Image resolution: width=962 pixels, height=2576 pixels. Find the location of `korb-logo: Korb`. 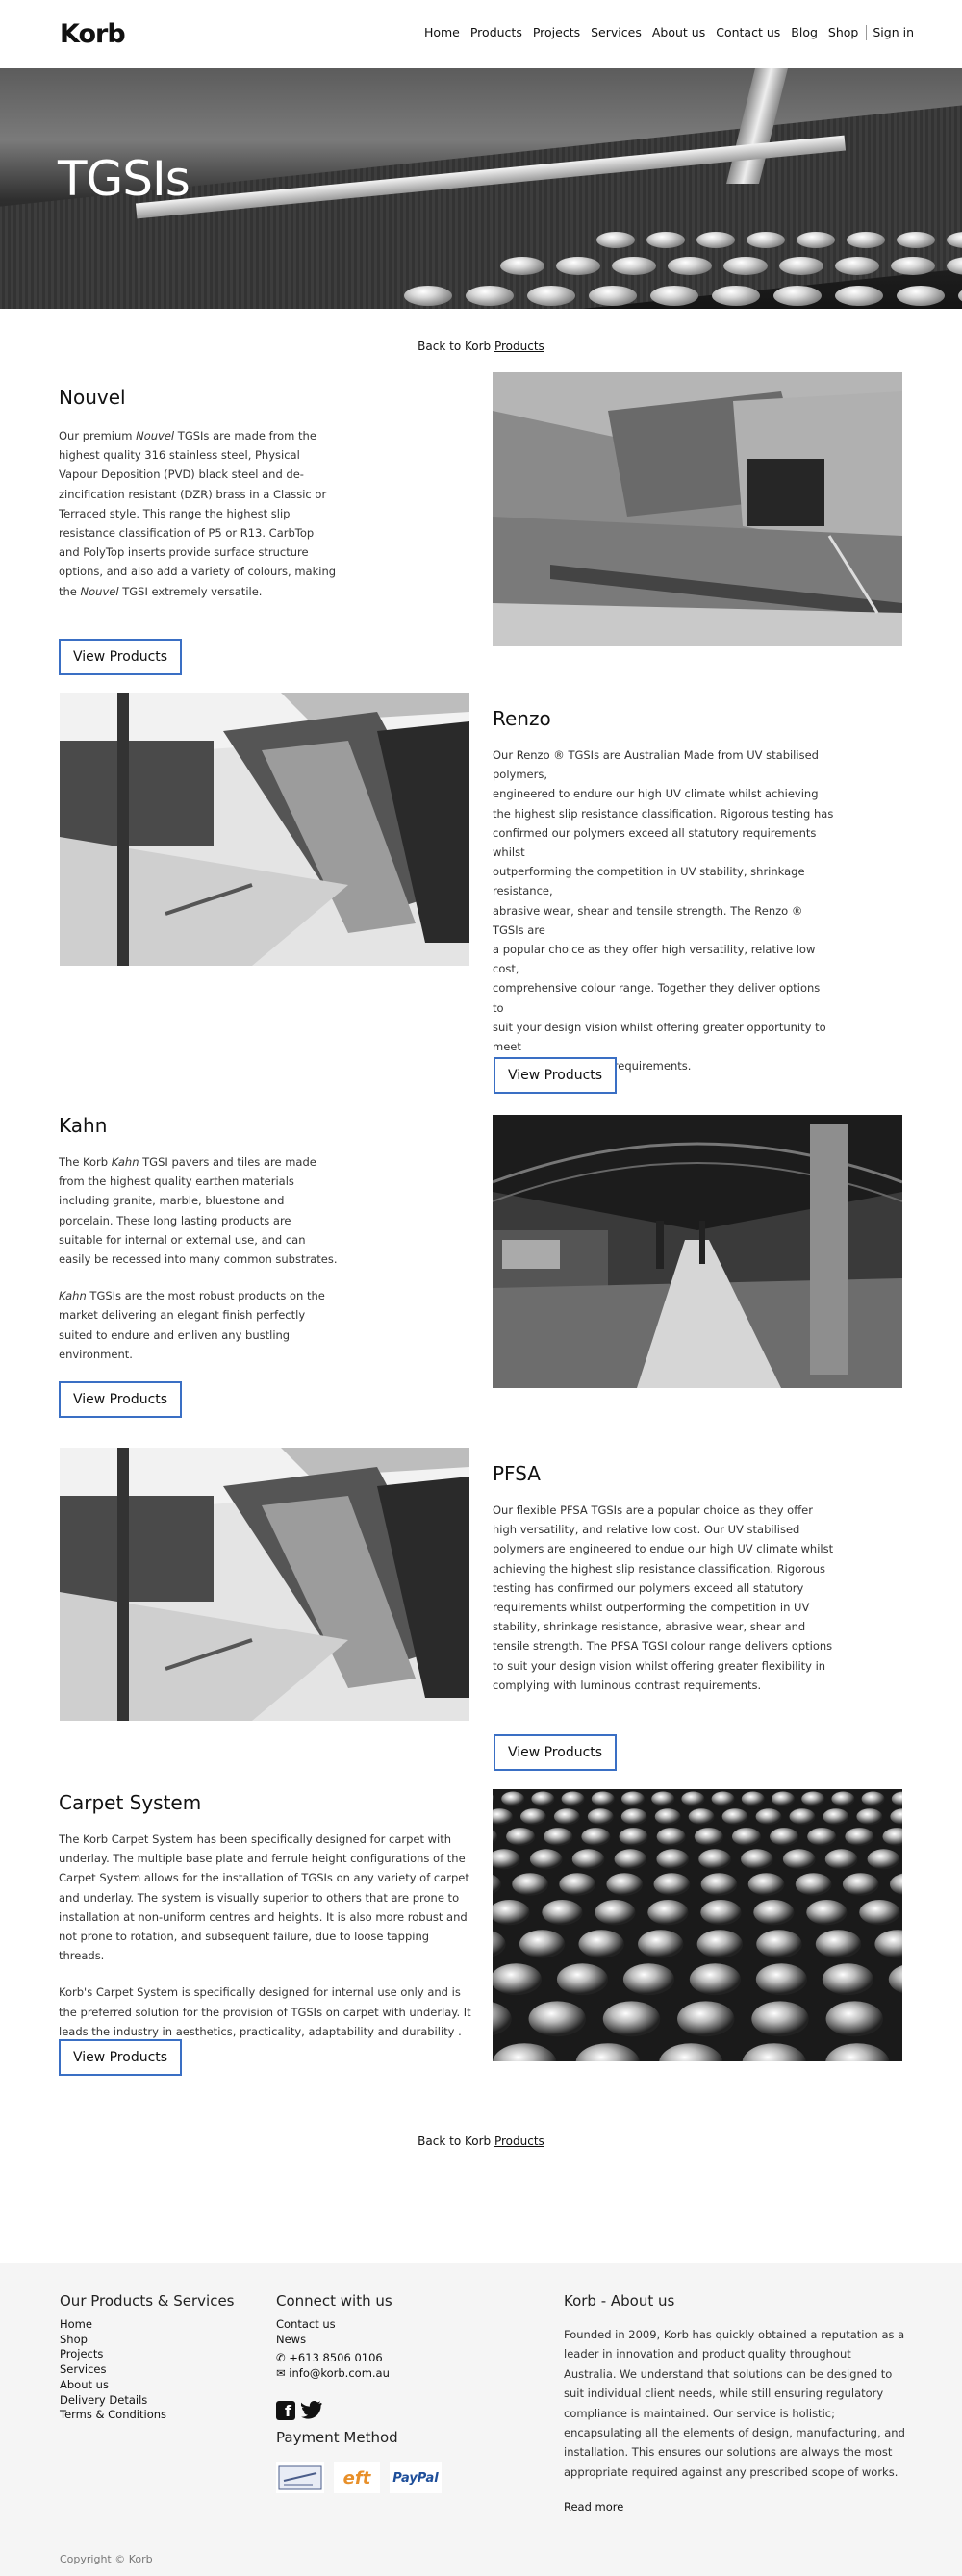

korb-logo: Korb is located at coordinates (93, 34).